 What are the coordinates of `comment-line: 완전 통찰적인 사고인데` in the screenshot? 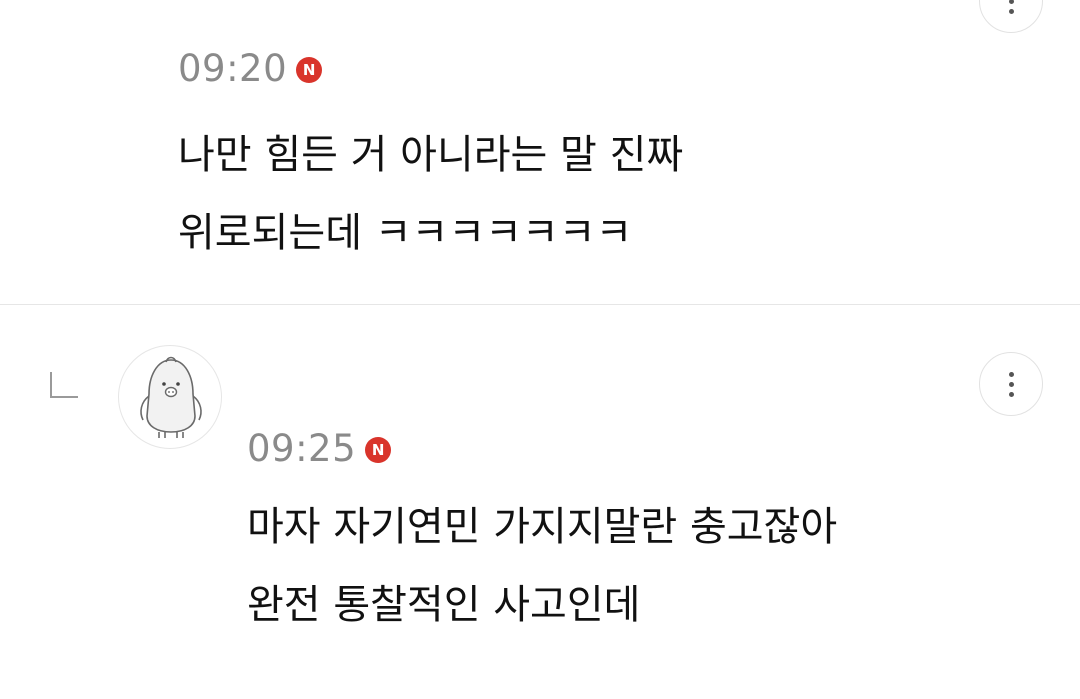 It's located at (444, 605).